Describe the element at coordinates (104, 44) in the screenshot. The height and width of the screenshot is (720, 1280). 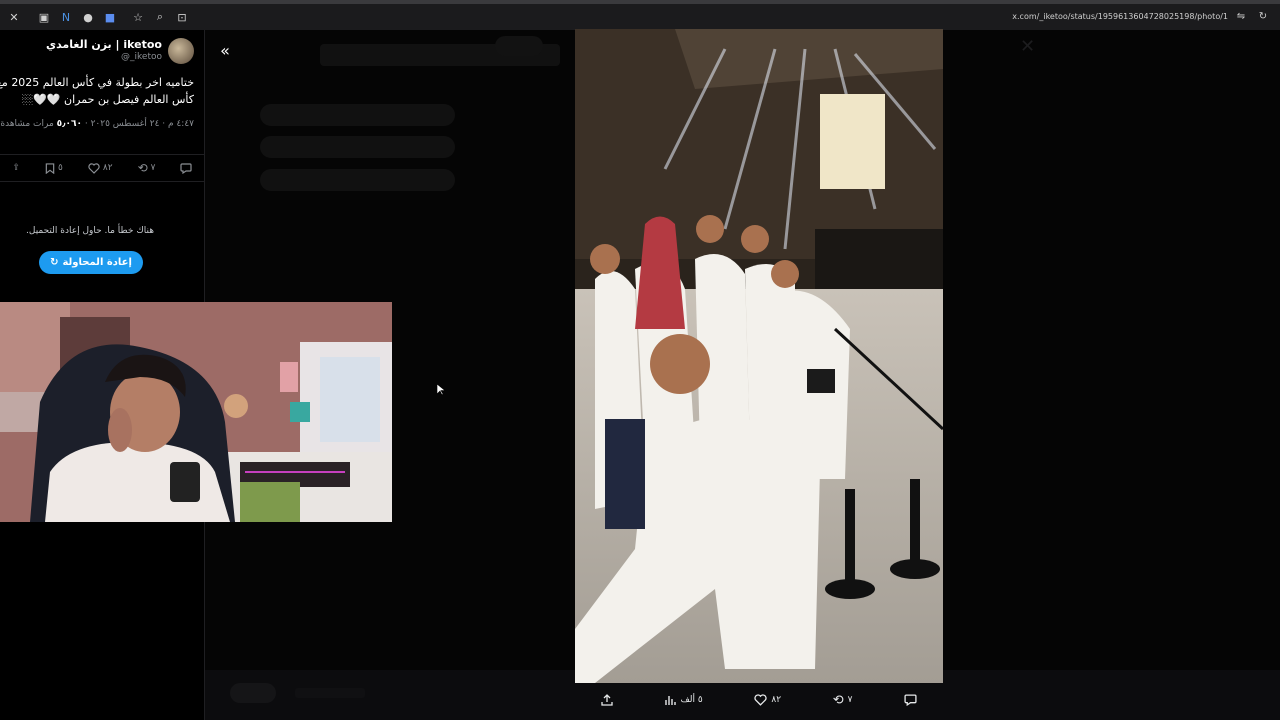
I see `author-name: بزن الغامدي | iketoo` at that location.